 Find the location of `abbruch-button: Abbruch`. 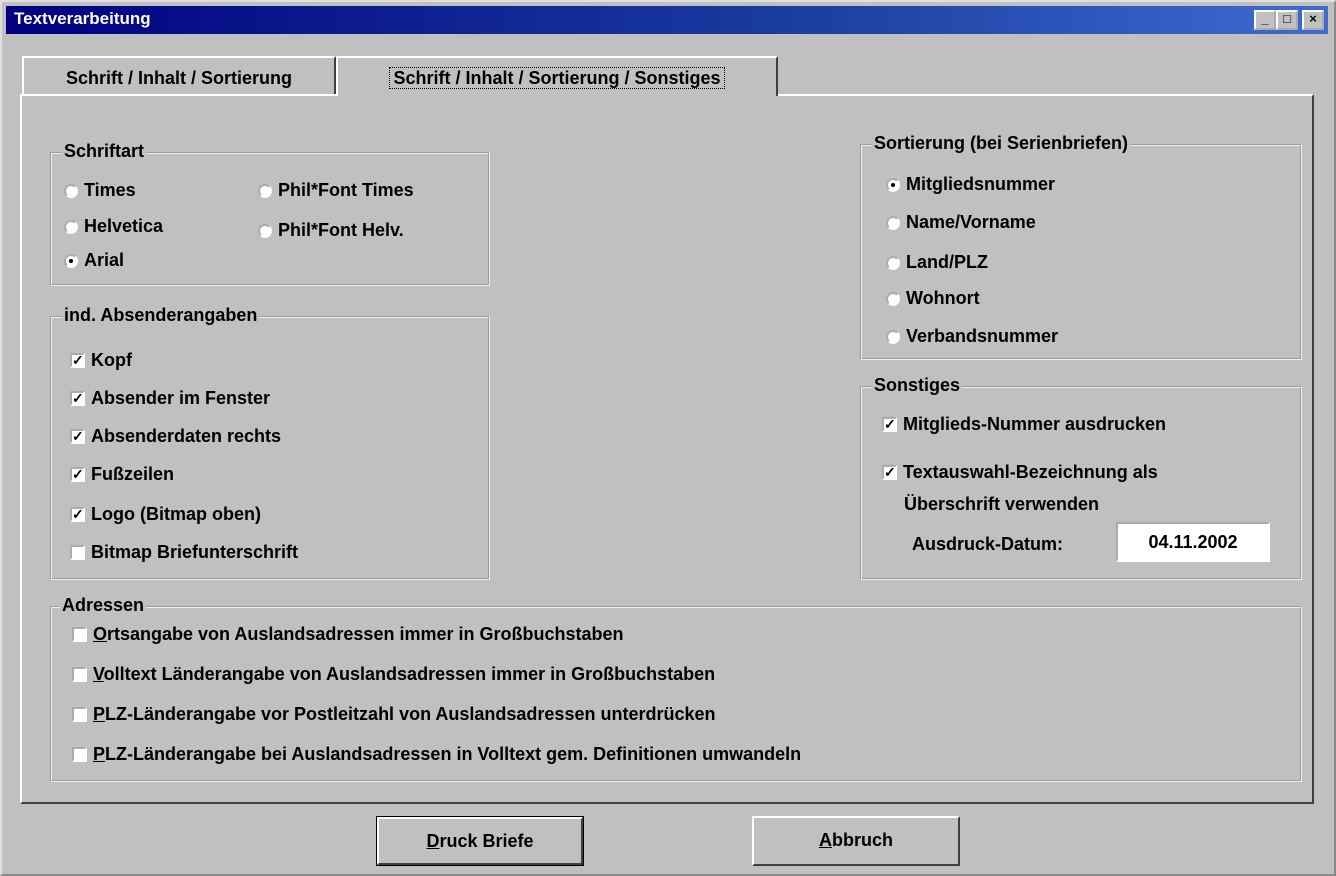

abbruch-button: Abbruch is located at coordinates (856, 841).